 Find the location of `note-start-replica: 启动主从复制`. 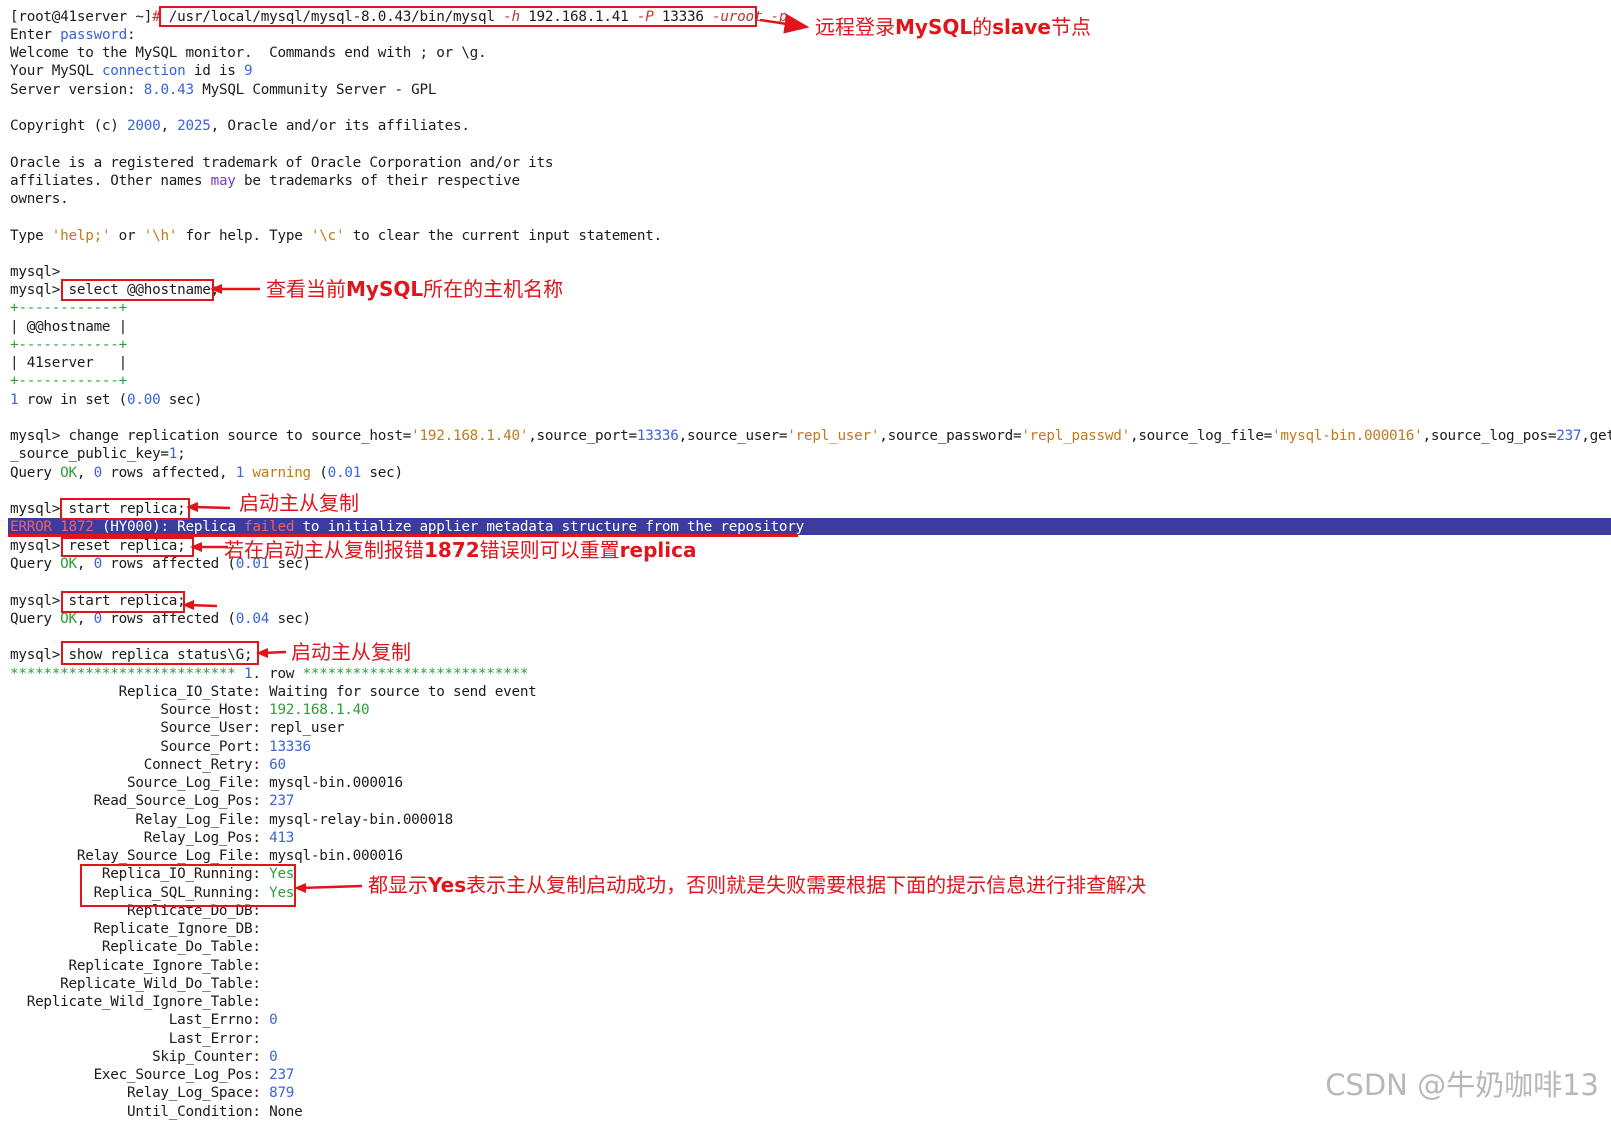

note-start-replica: 启动主从复制 is located at coordinates (299, 503).